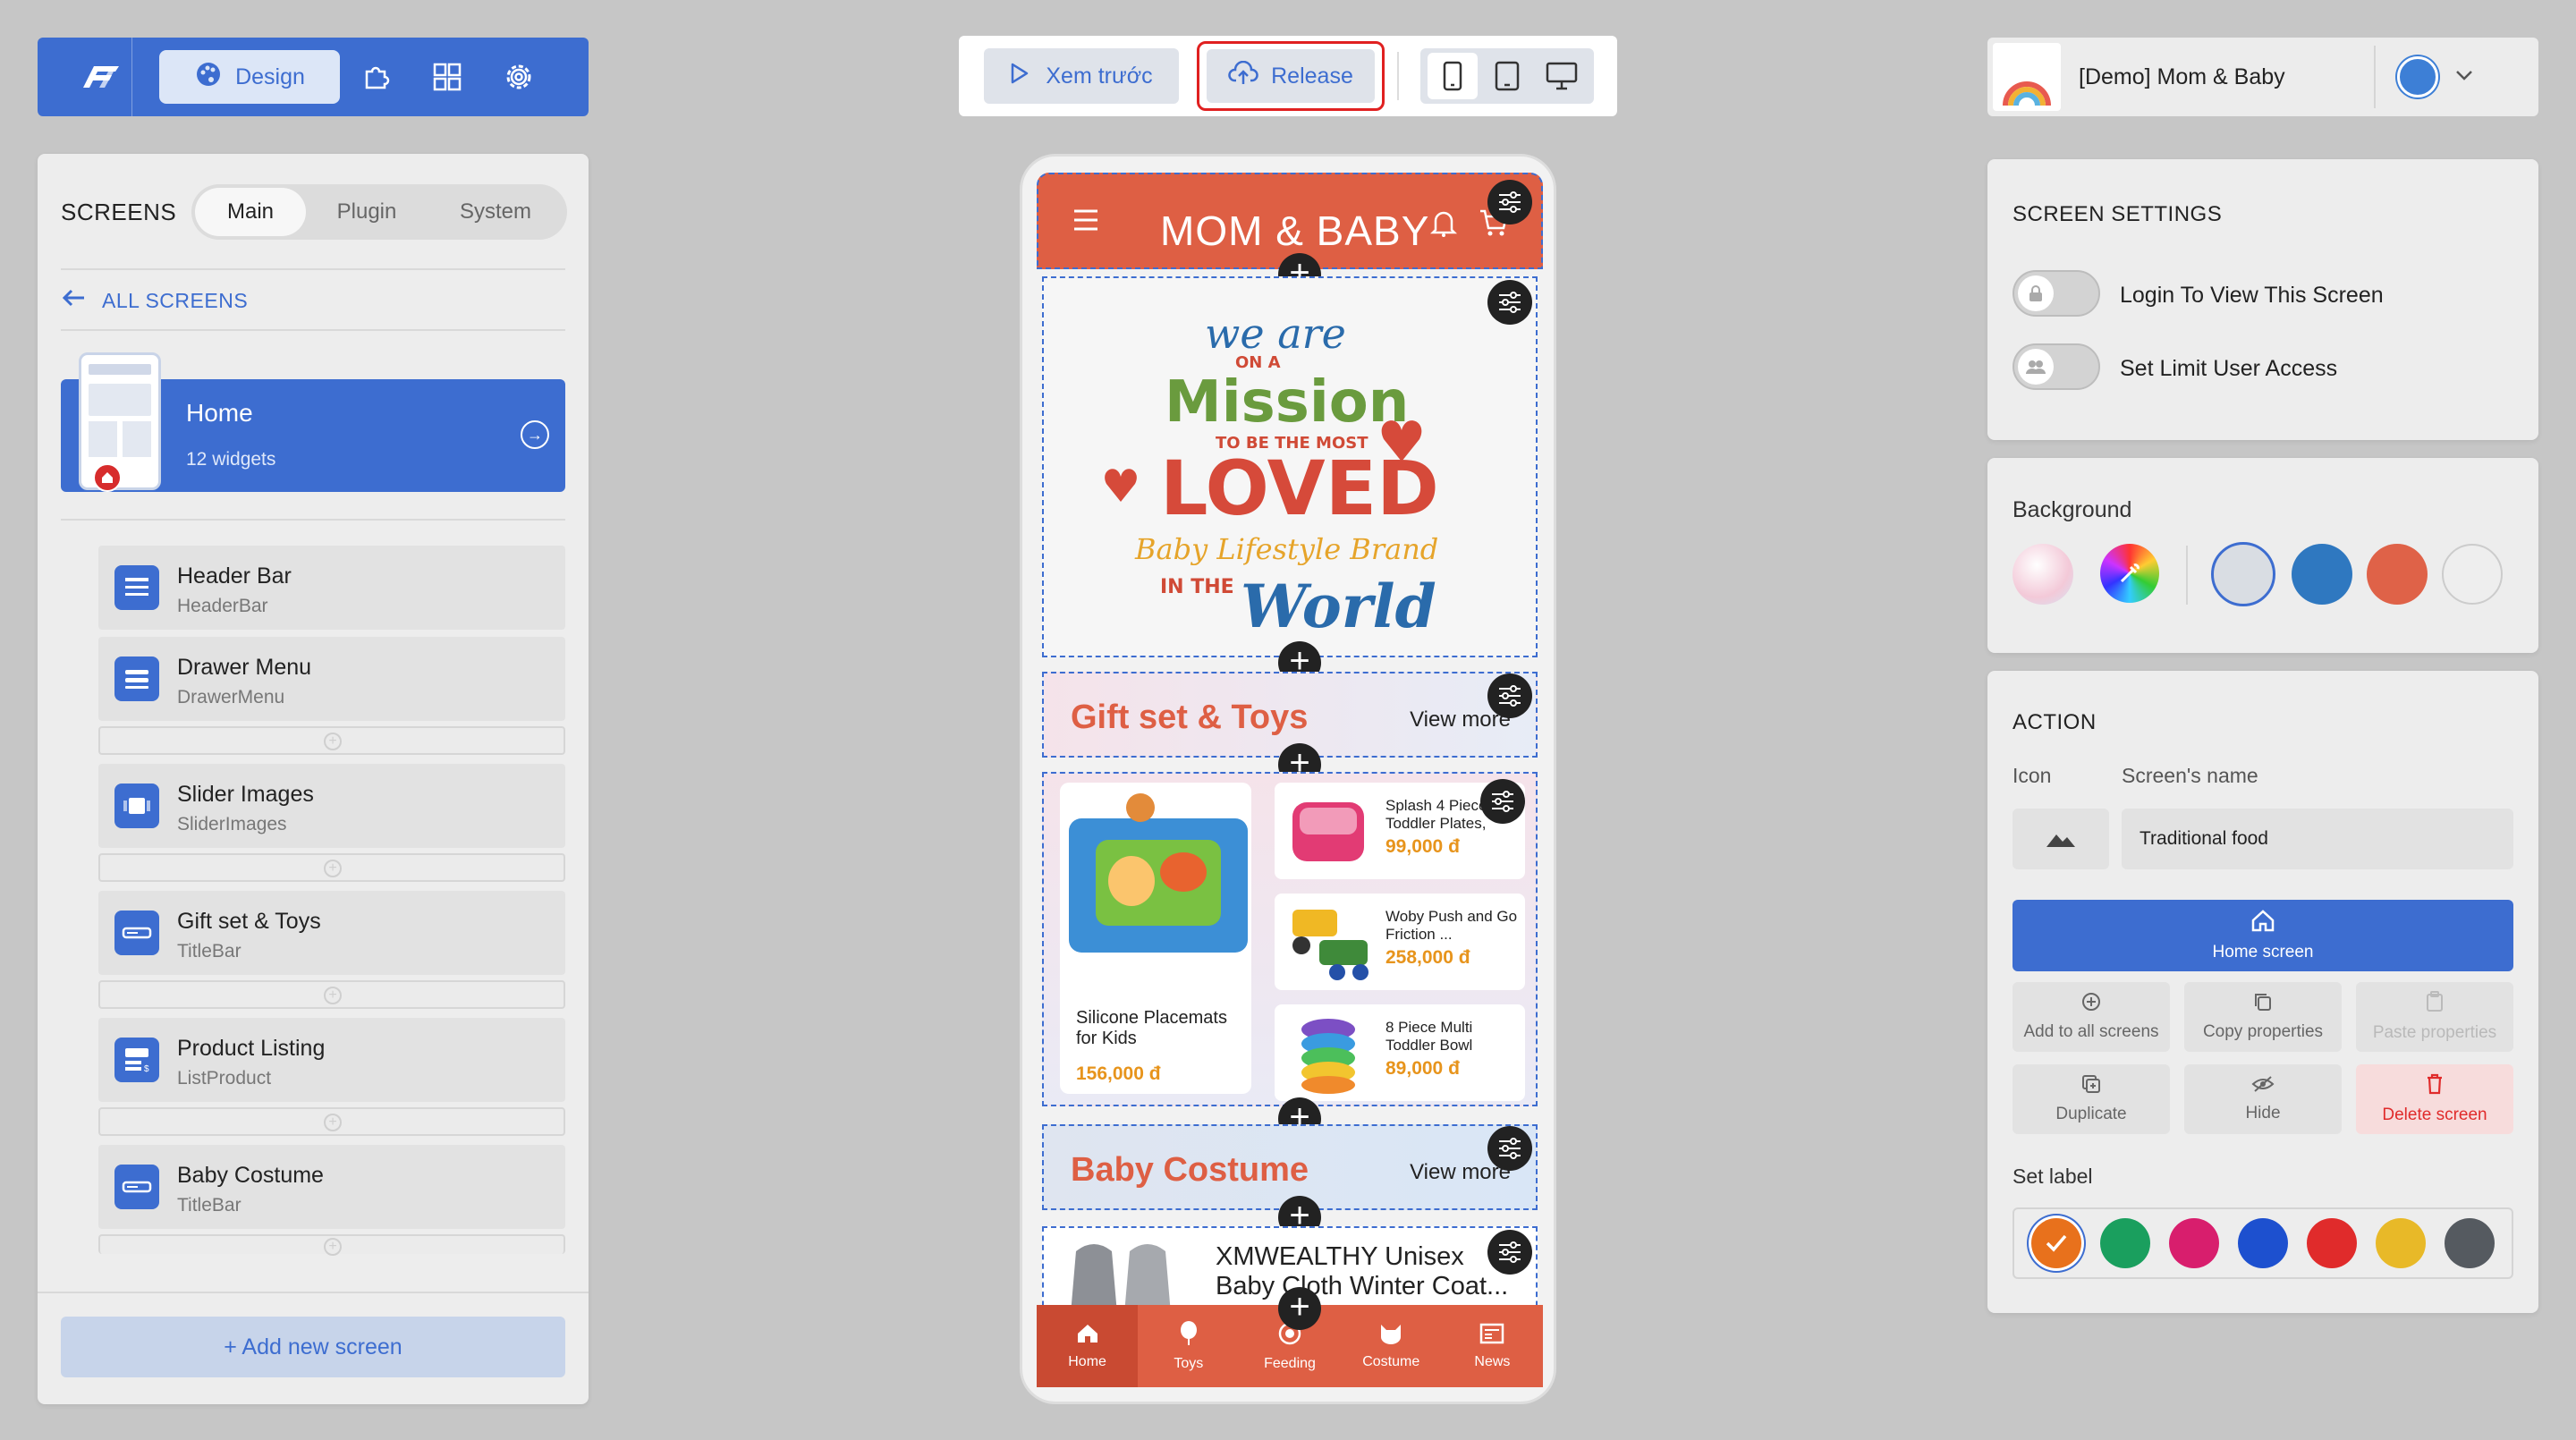 This screenshot has width=2576, height=1440. What do you see at coordinates (209, 951) in the screenshot?
I see `widget-type: TitleBar` at bounding box center [209, 951].